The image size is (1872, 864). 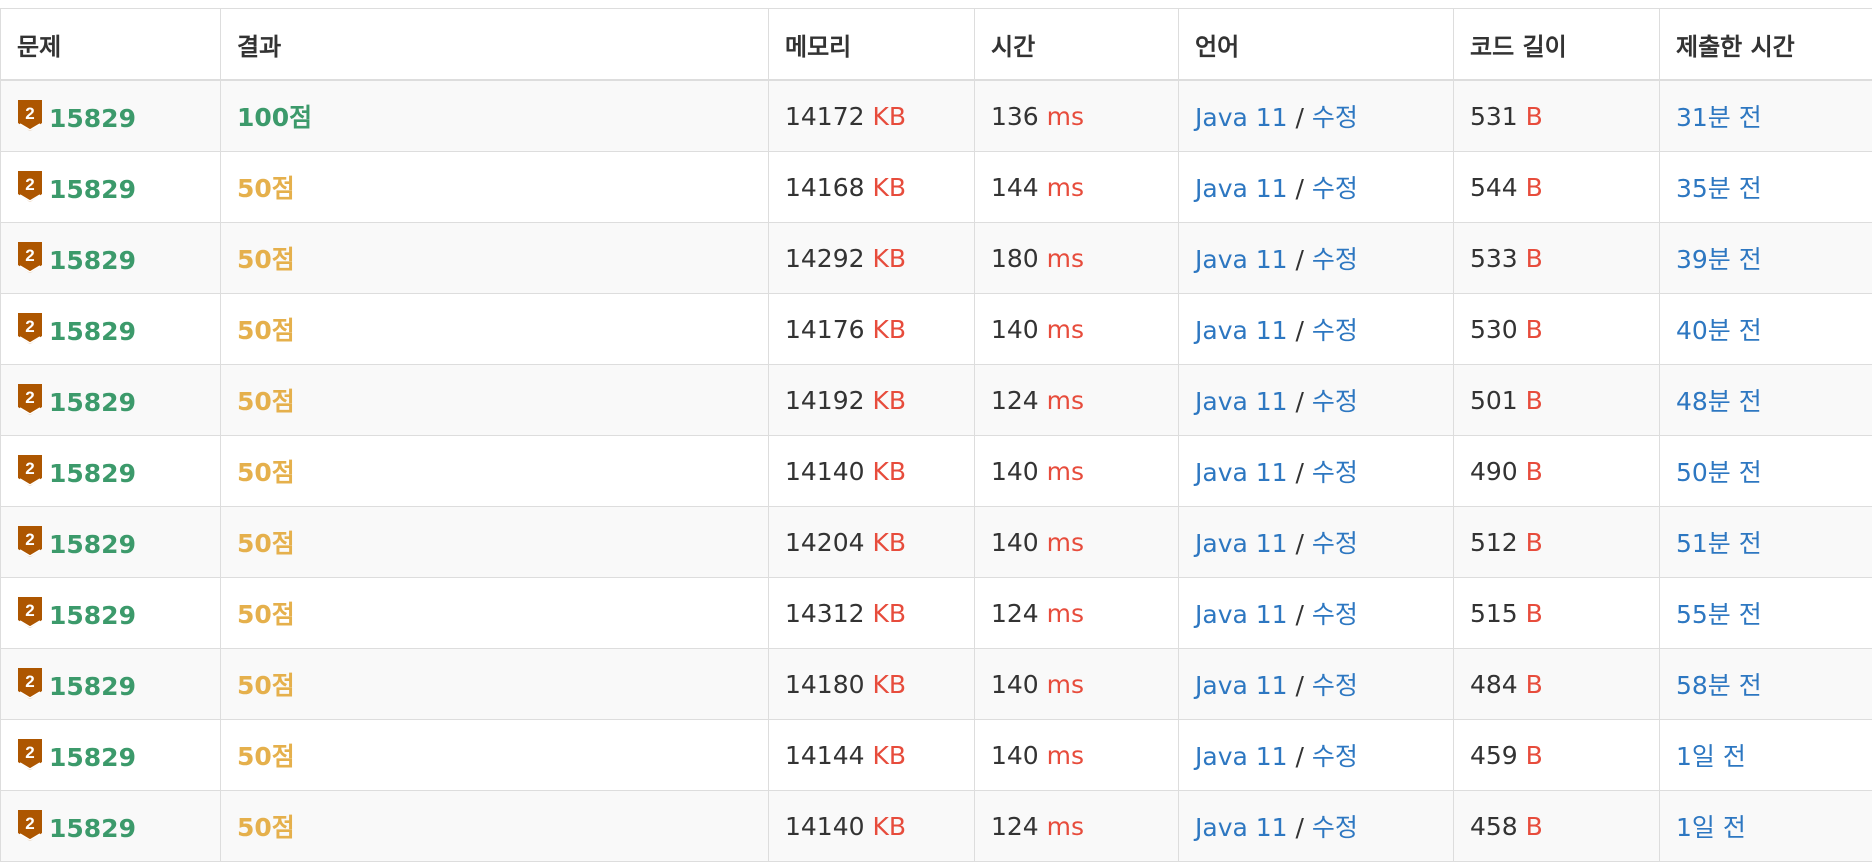 I want to click on cell-code-length: 515 B, so click(x=1556, y=613).